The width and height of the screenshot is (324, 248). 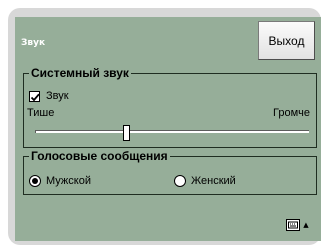 What do you see at coordinates (286, 40) in the screenshot?
I see `exit-button: Выход` at bounding box center [286, 40].